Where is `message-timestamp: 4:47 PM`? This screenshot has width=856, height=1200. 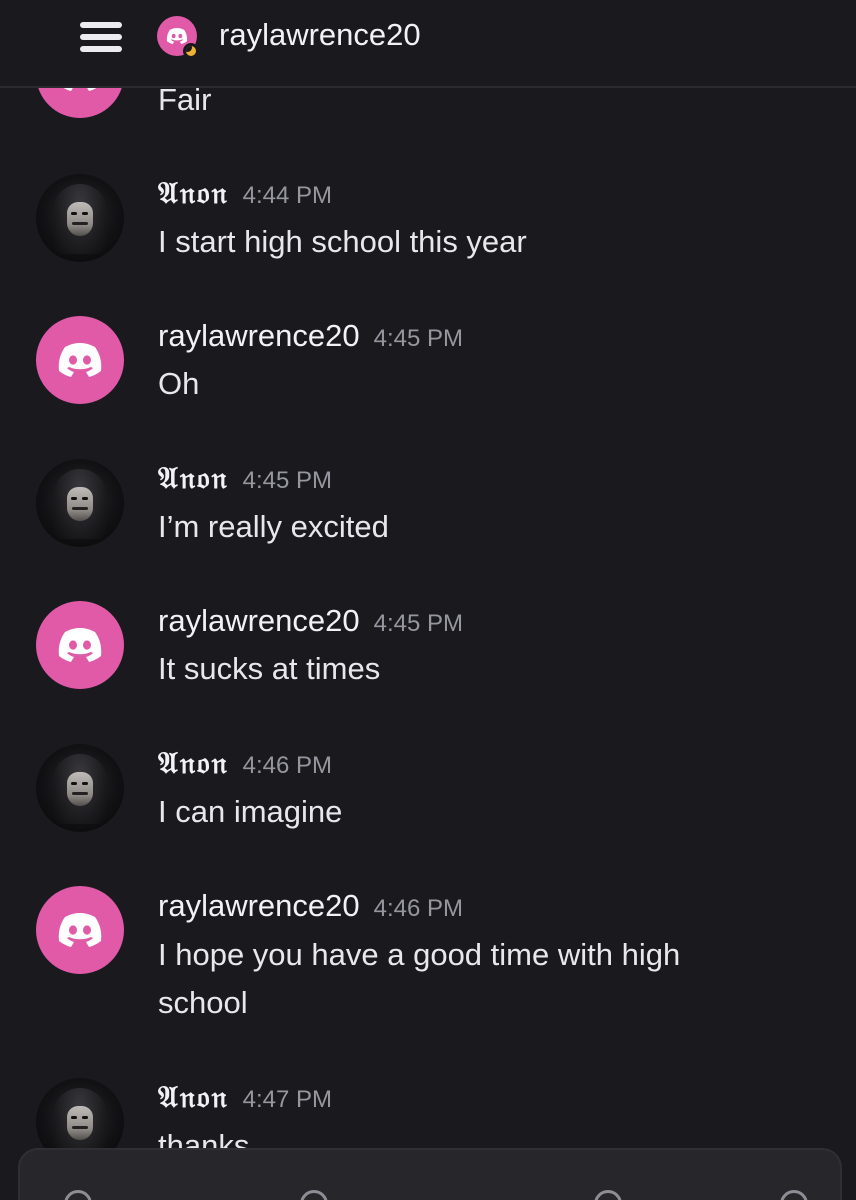 message-timestamp: 4:47 PM is located at coordinates (287, 1099).